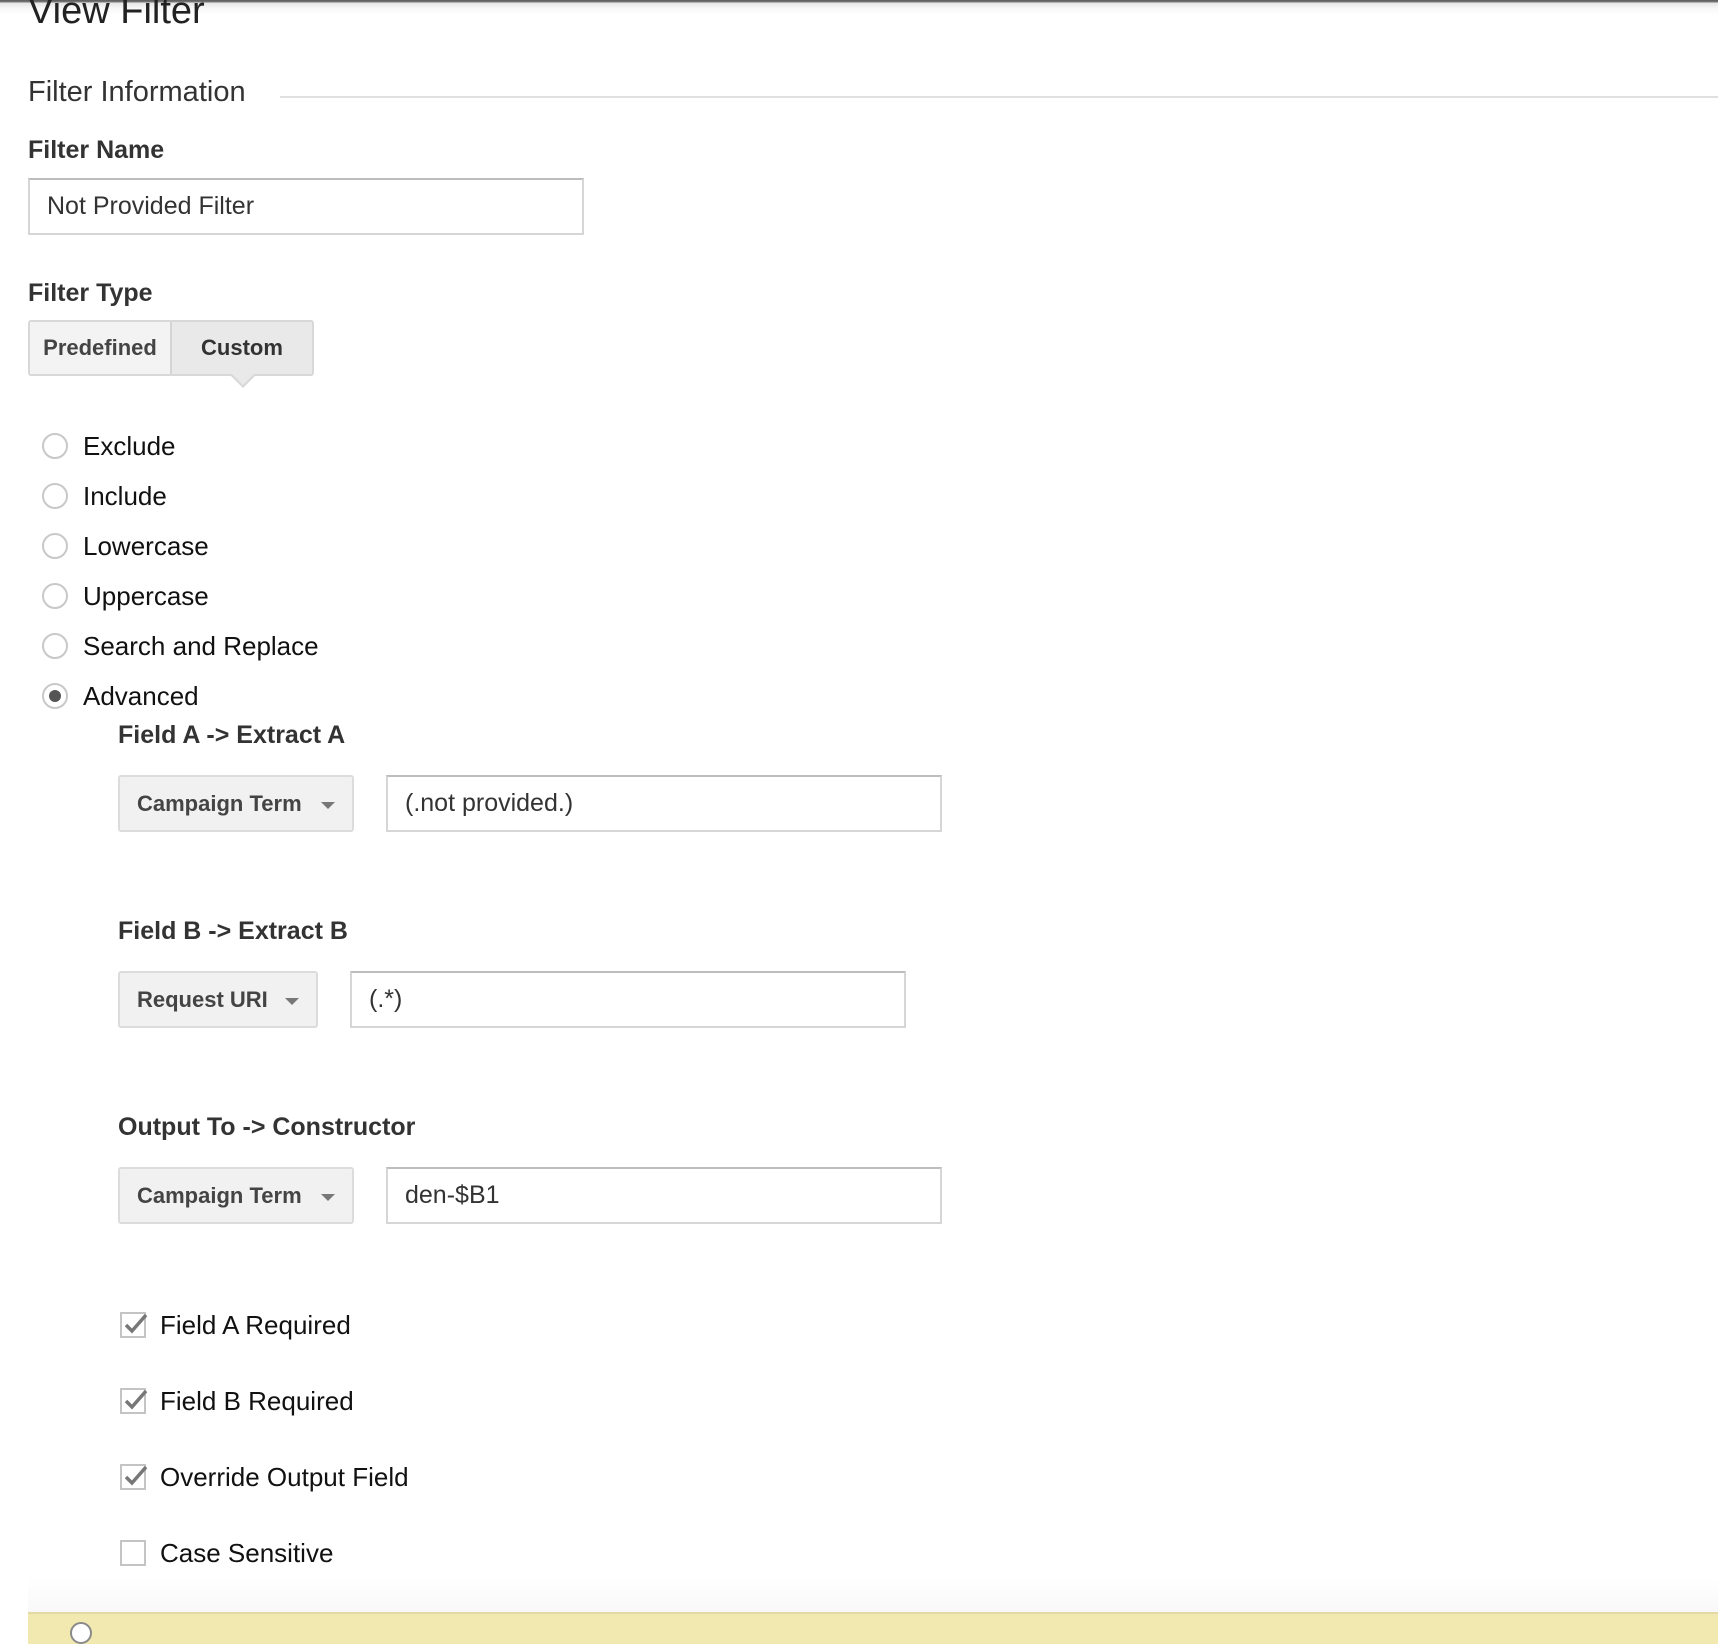 This screenshot has height=1644, width=1718. What do you see at coordinates (242, 348) in the screenshot?
I see `tab-custom: Custom` at bounding box center [242, 348].